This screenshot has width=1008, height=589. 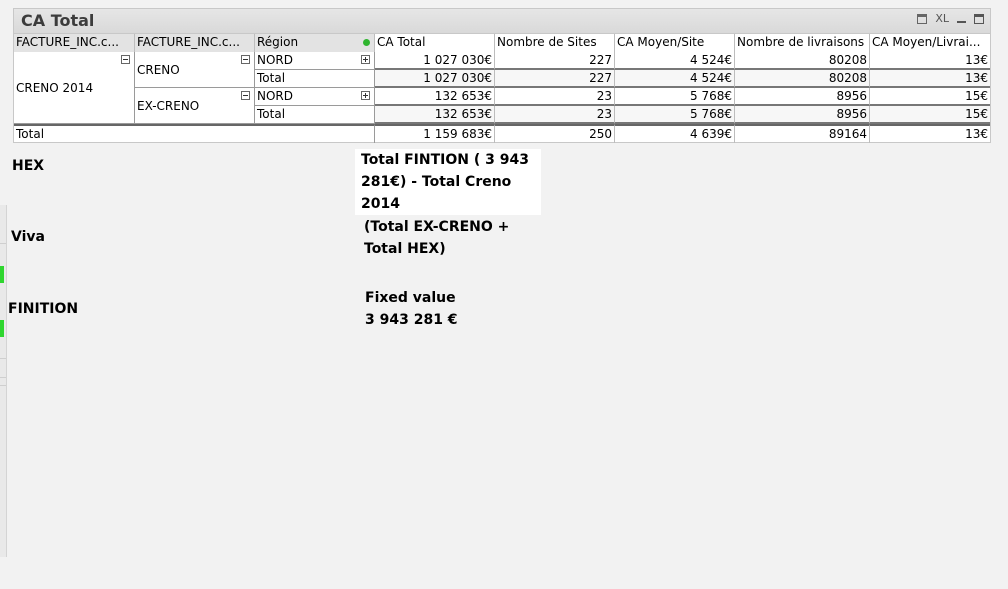 What do you see at coordinates (502, 21) in the screenshot?
I see `window-titlebar: CA Total XL` at bounding box center [502, 21].